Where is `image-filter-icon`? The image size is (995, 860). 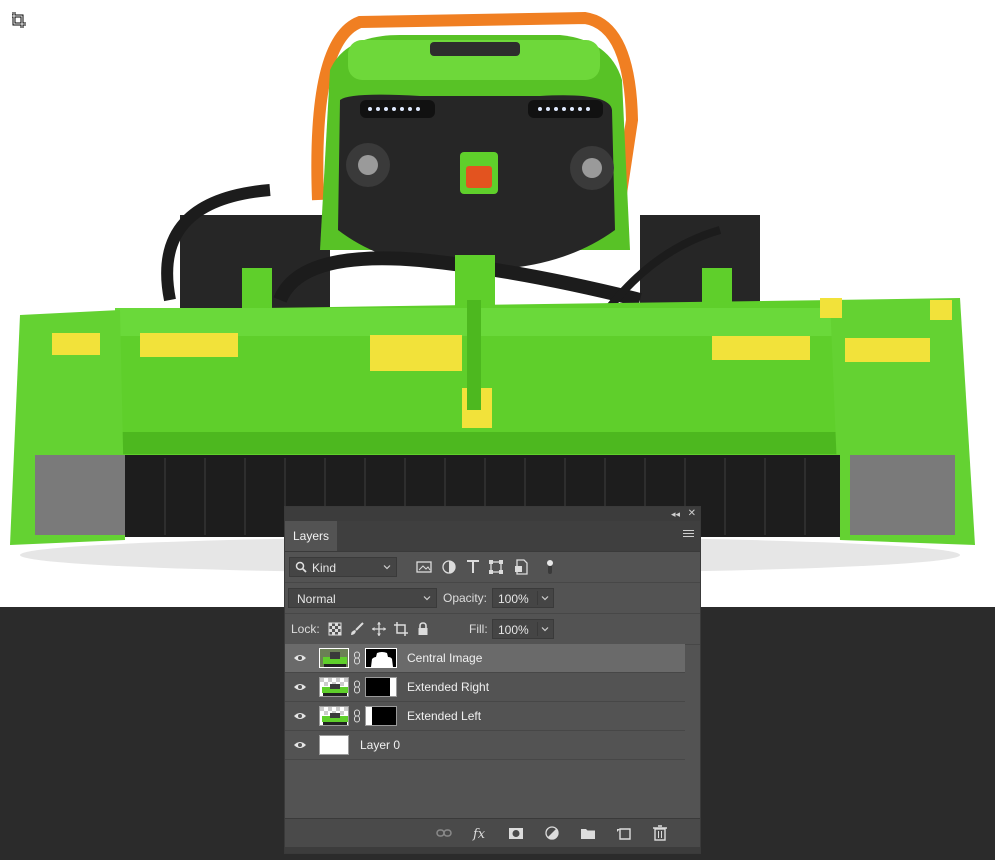 image-filter-icon is located at coordinates (424, 567).